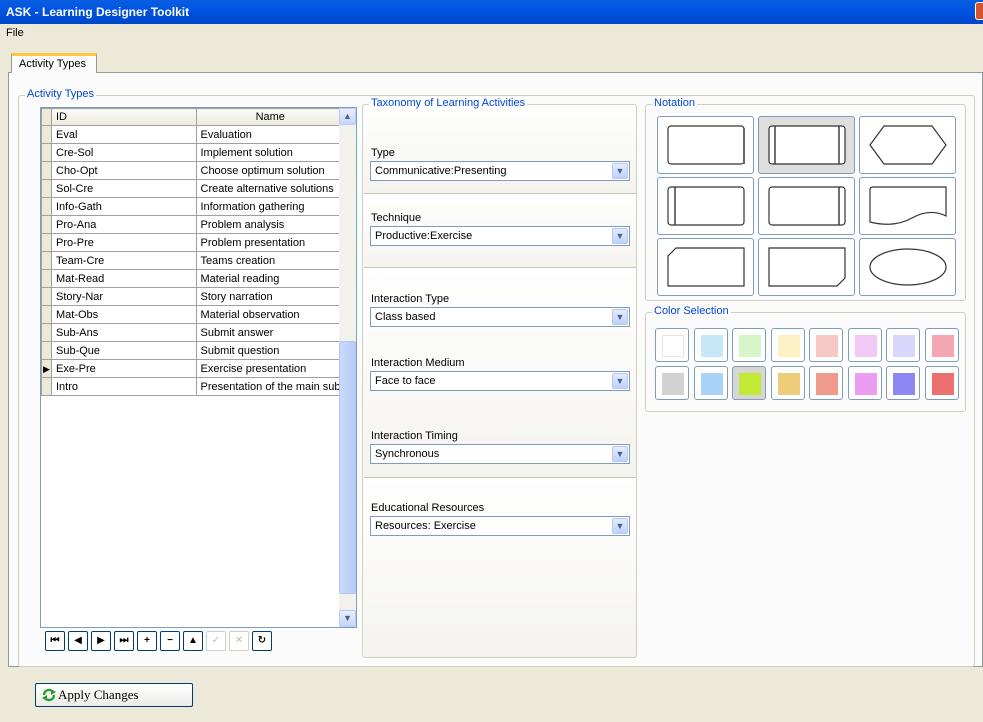  I want to click on cell-name: Submit answer, so click(268, 332).